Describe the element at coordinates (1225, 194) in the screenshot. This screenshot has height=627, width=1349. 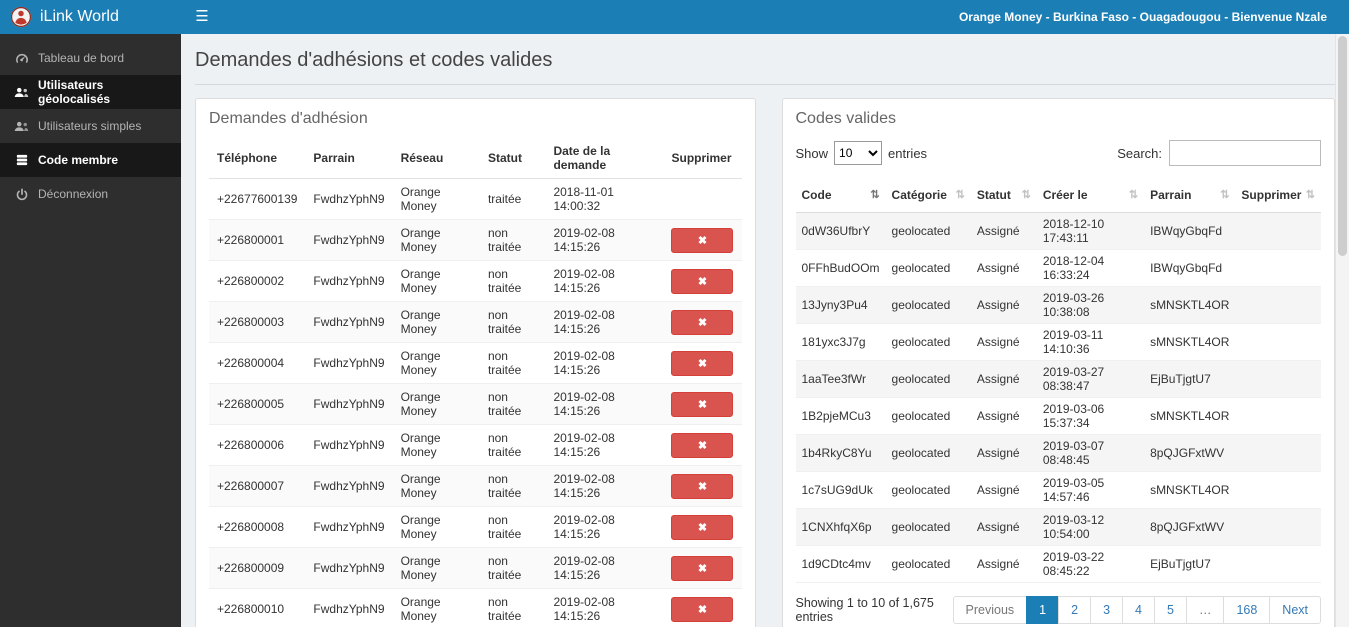
I see `sort-icon: ⇅` at that location.